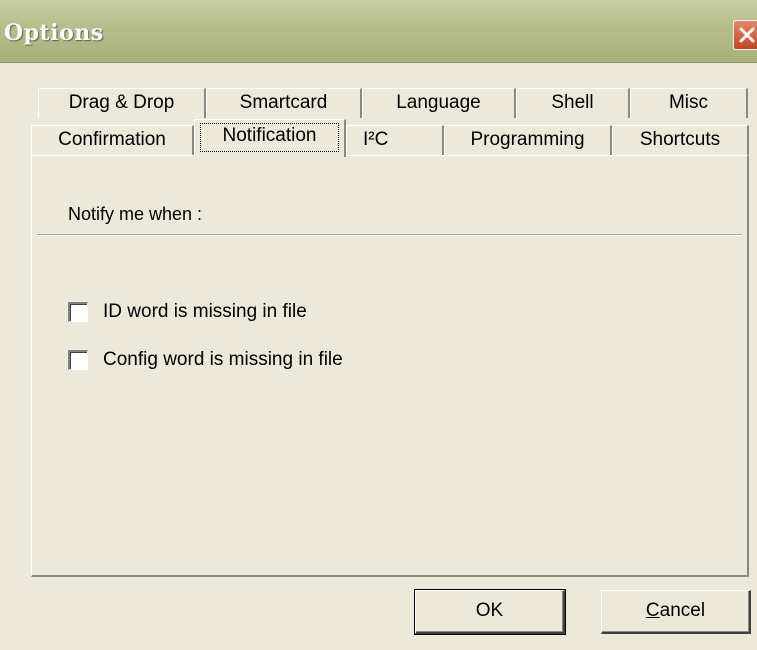 This screenshot has width=757, height=650. What do you see at coordinates (573, 103) in the screenshot?
I see `tab-shell: Shell` at bounding box center [573, 103].